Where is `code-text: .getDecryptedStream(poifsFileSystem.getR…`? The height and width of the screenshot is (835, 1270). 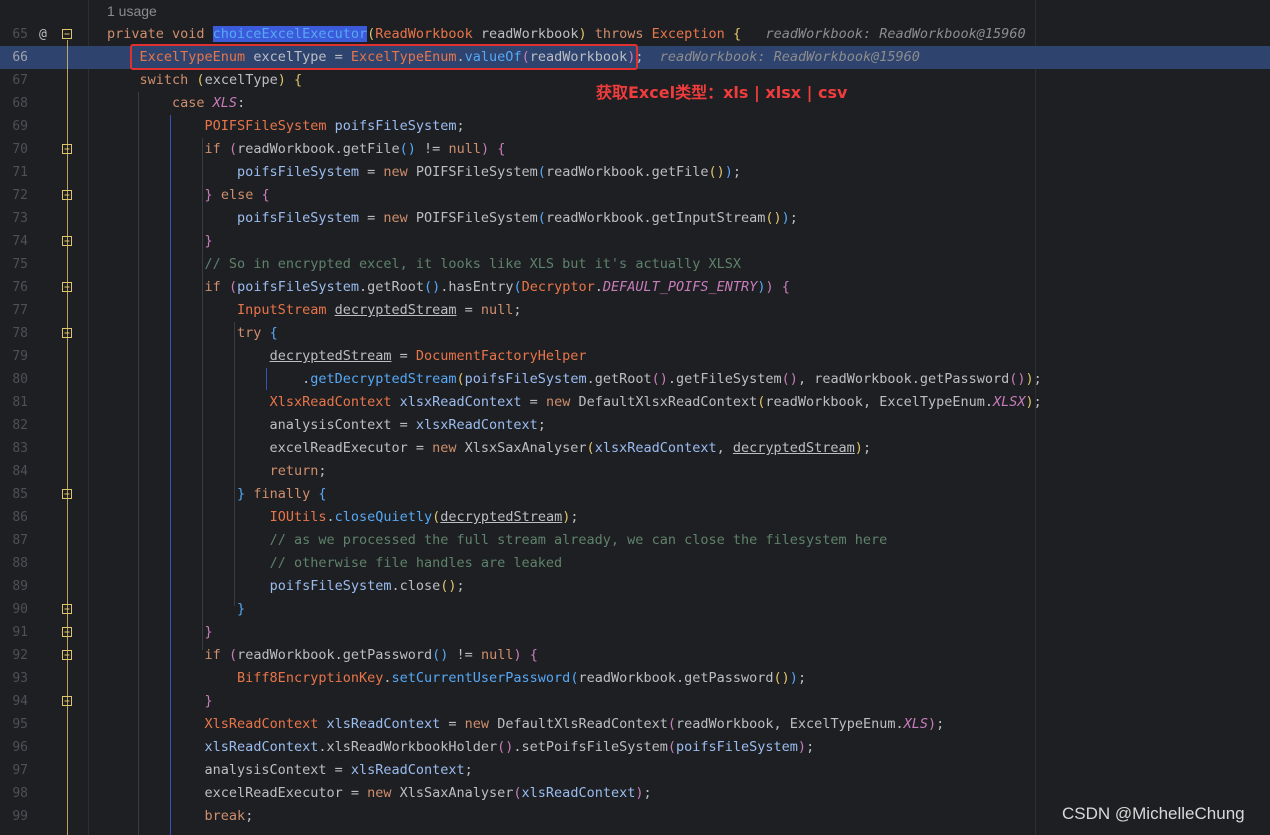 code-text: .getDecryptedStream(poifsFileSystem.getR… is located at coordinates (574, 379).